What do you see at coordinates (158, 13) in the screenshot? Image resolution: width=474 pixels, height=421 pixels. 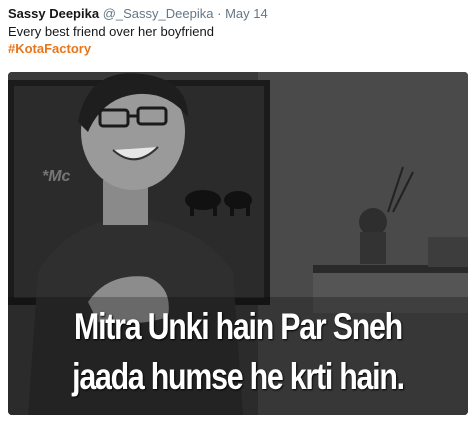 I see `author-handle: @_Sassy_Deepika` at bounding box center [158, 13].